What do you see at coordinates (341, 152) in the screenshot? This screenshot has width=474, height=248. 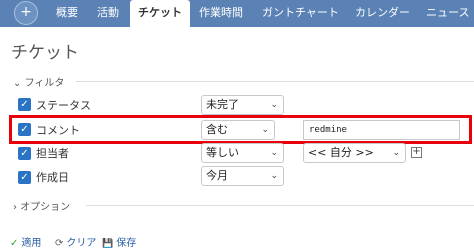 I see `select-value: << 自分 >>` at bounding box center [341, 152].